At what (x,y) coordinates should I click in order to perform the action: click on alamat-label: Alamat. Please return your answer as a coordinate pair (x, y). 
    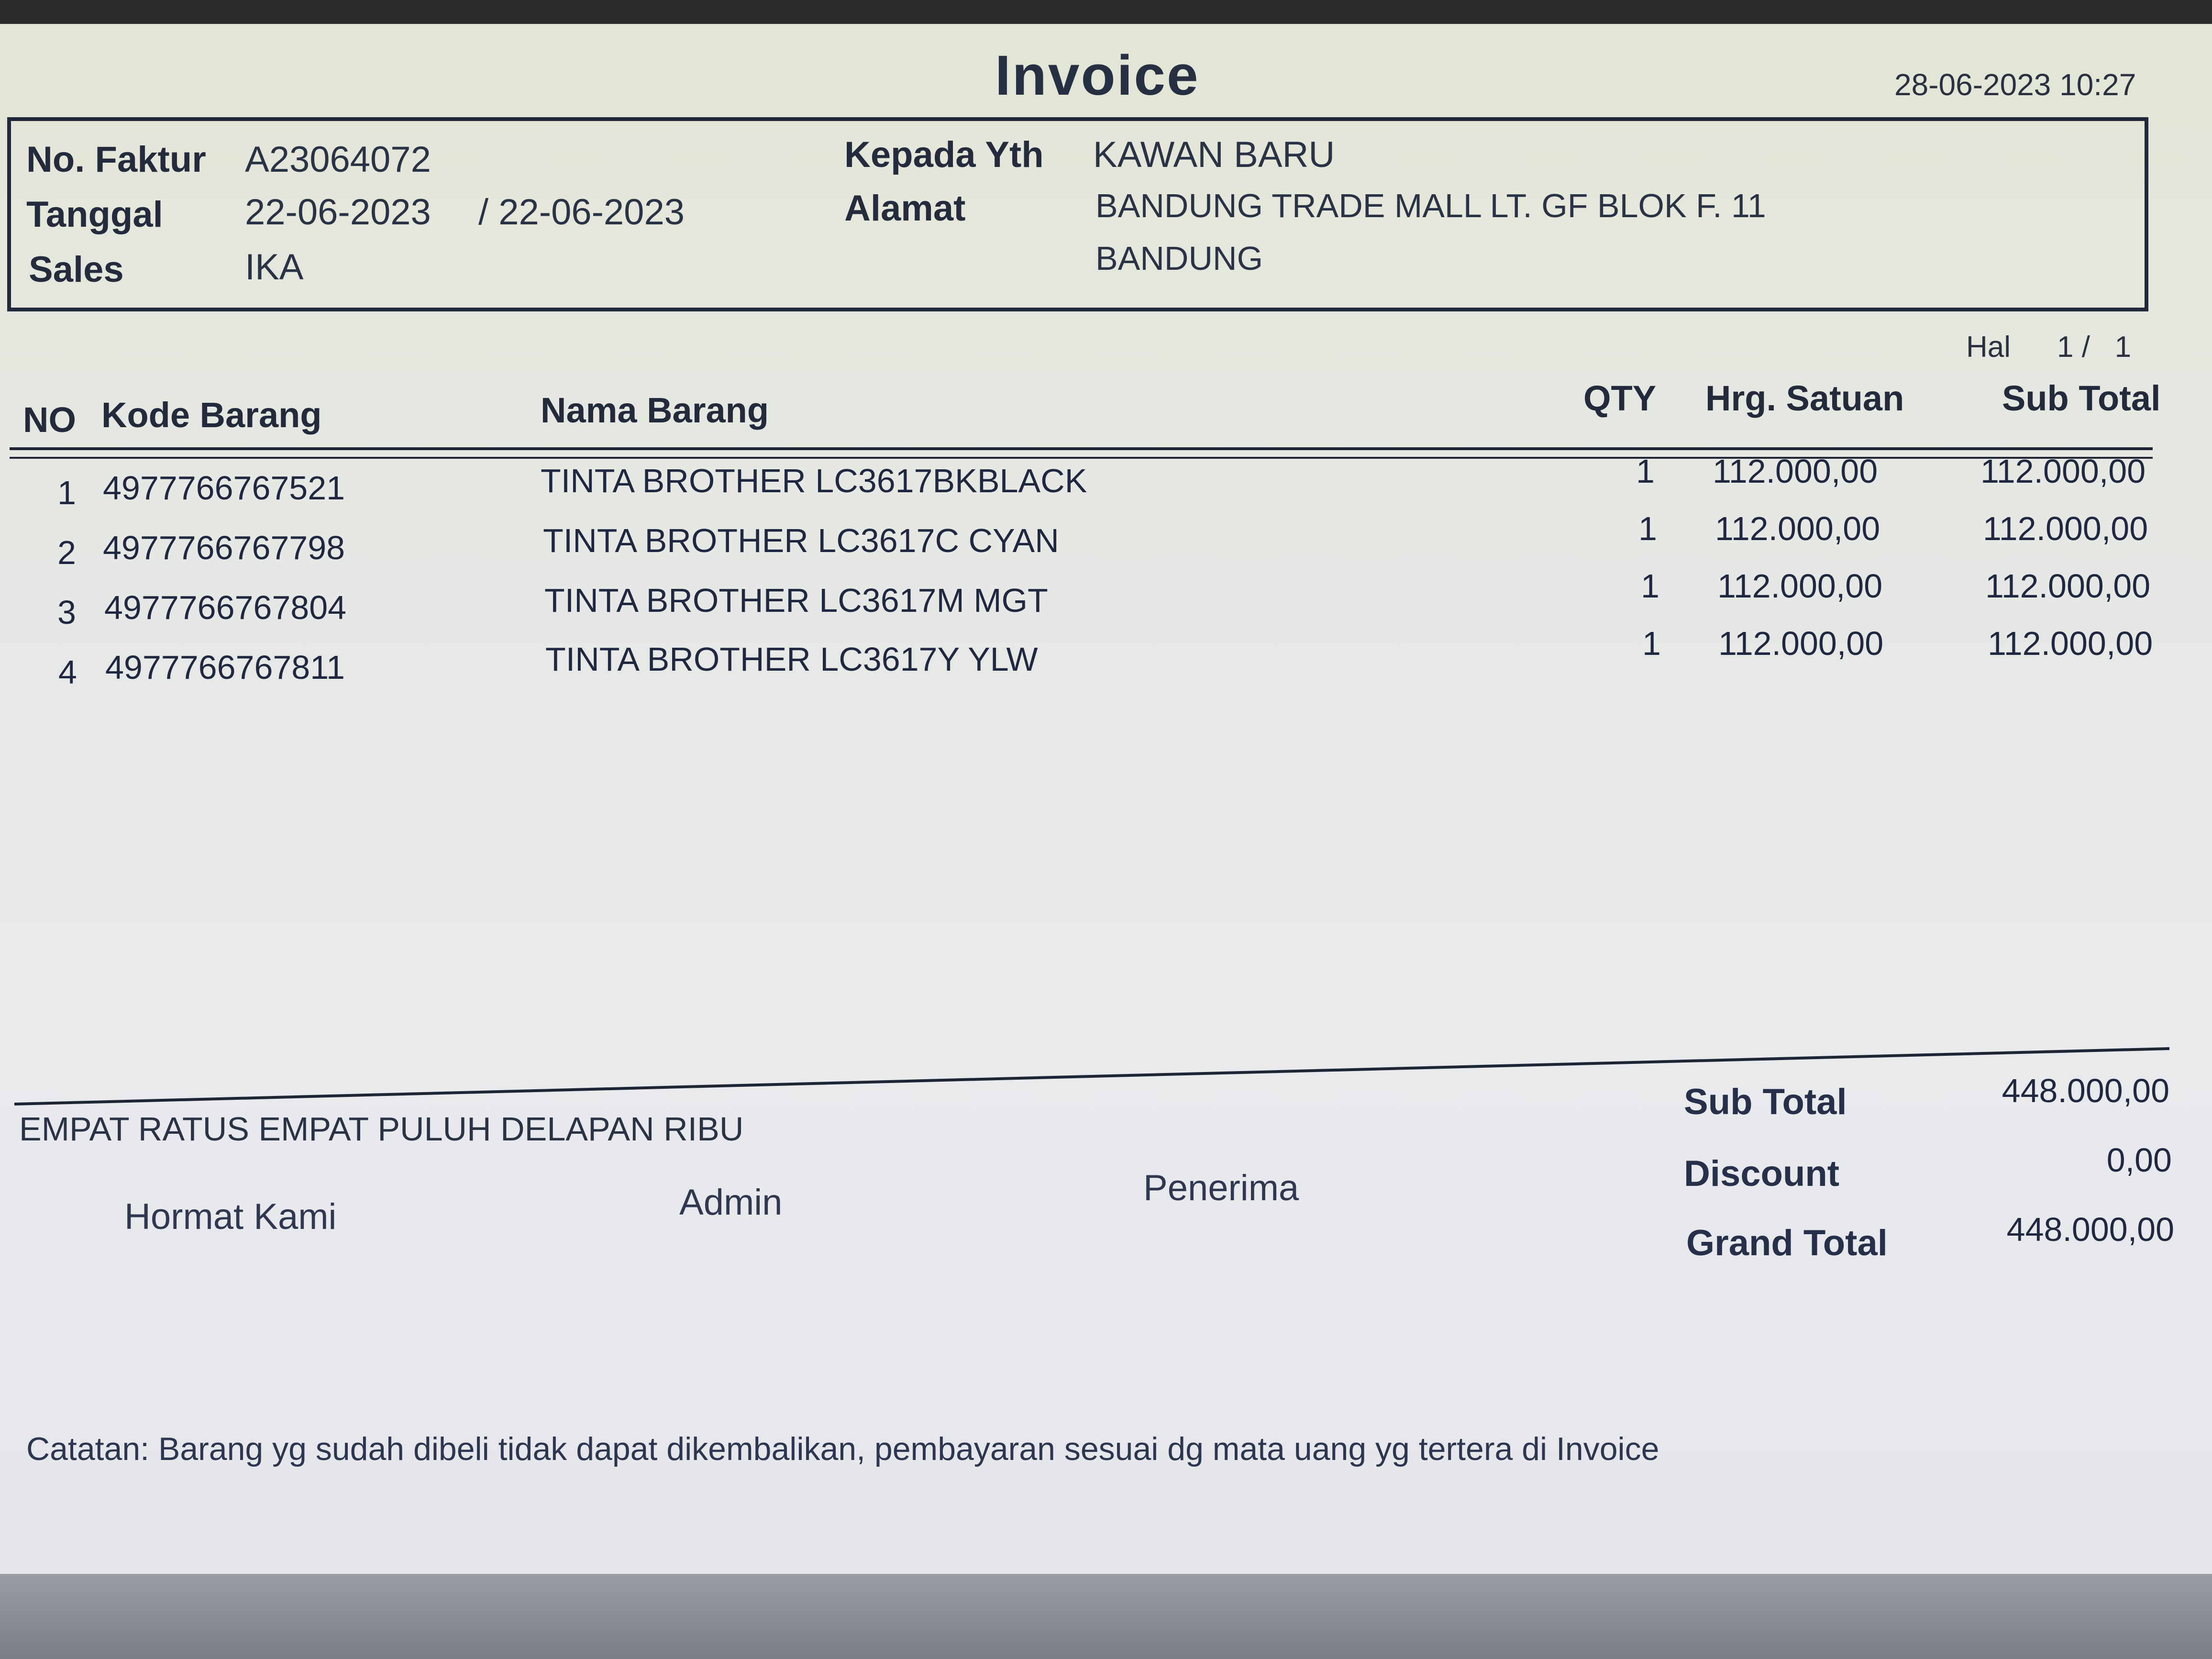
    Looking at the image, I should click on (905, 208).